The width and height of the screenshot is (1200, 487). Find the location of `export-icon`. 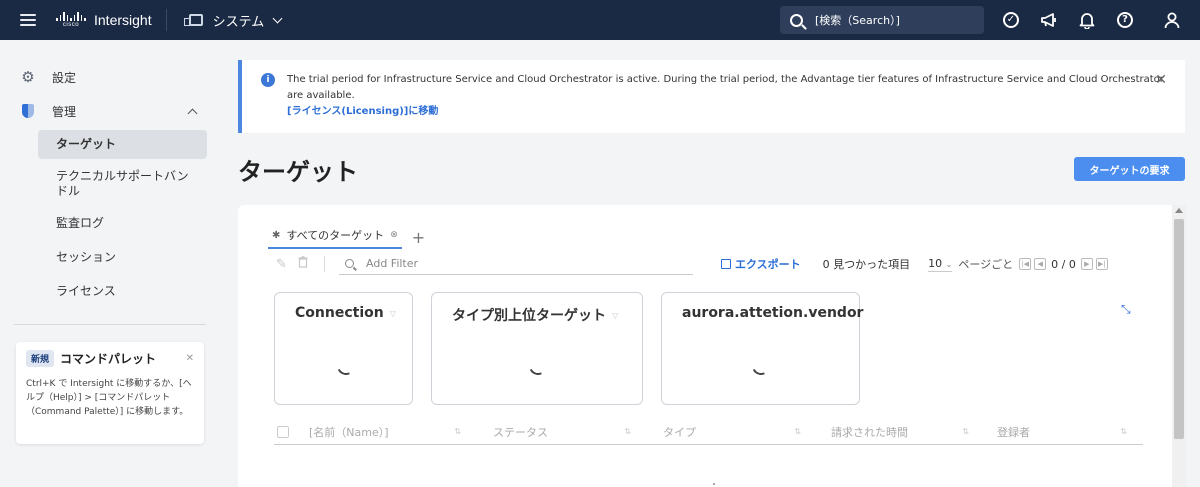

export-icon is located at coordinates (726, 264).